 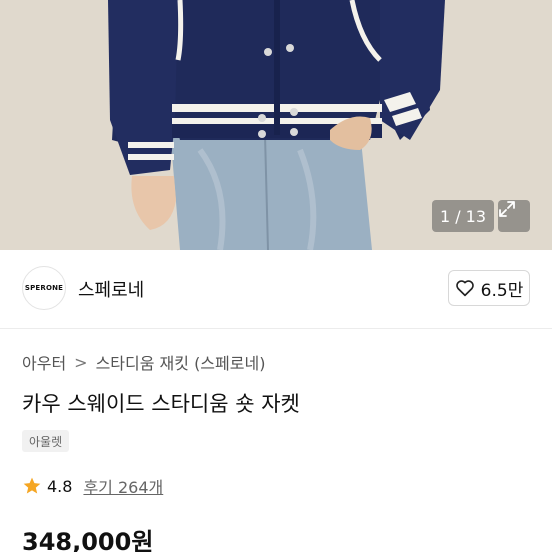 I want to click on reviews-link: 후기 264개, so click(x=123, y=486).